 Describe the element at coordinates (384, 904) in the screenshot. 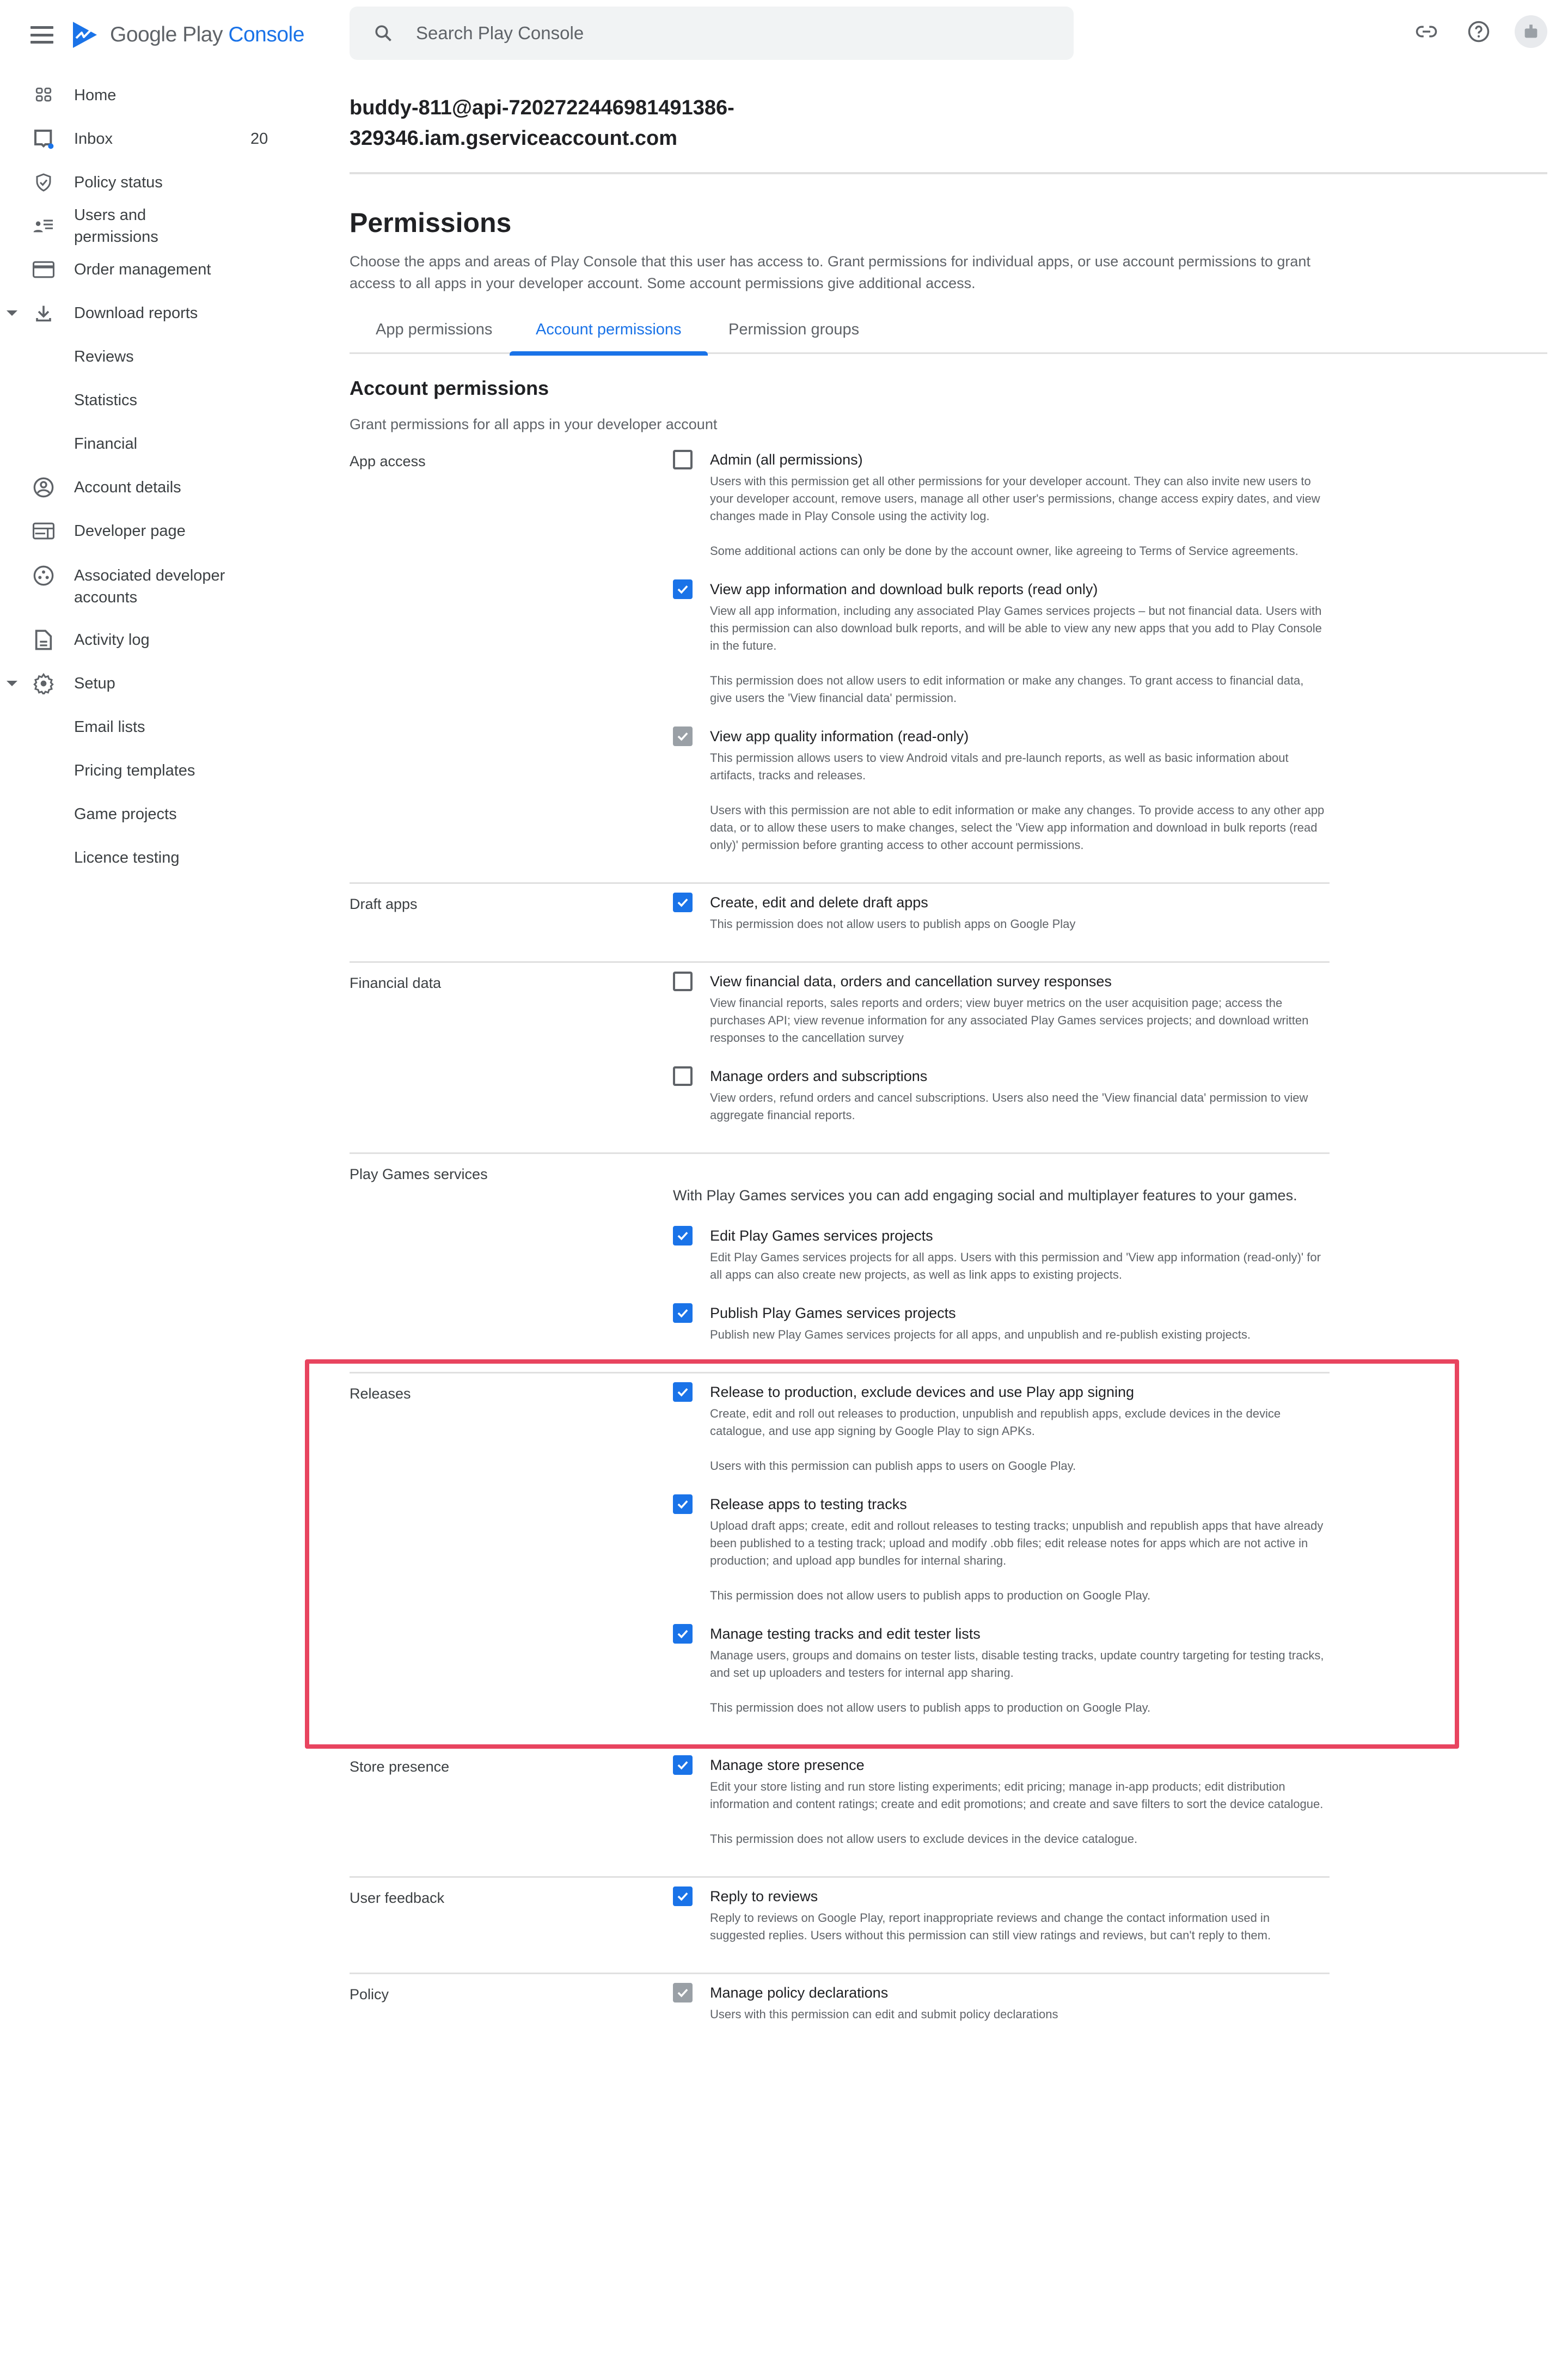

I see `group-label: Draft apps` at that location.